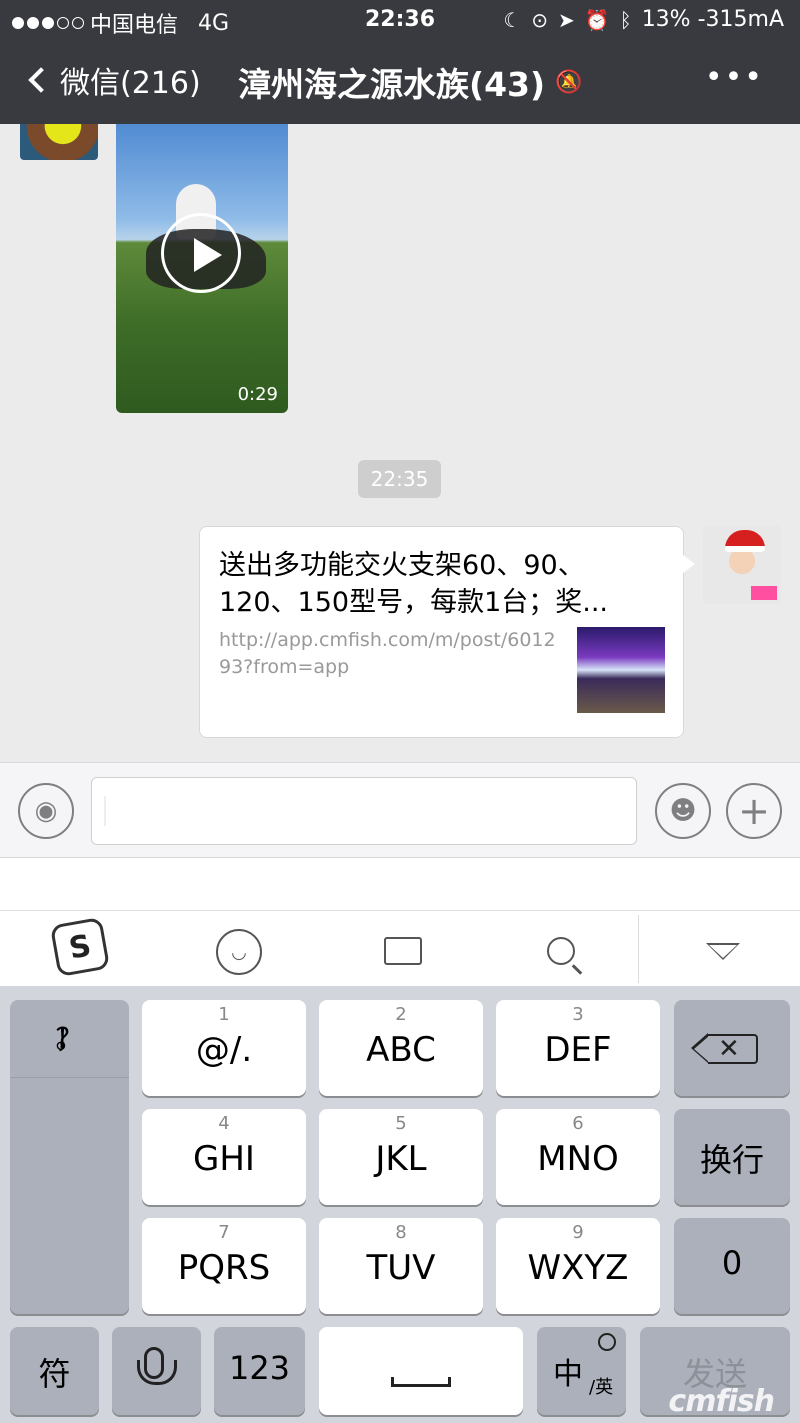  What do you see at coordinates (712, 19) in the screenshot?
I see `battery-status: 13% -315mA` at bounding box center [712, 19].